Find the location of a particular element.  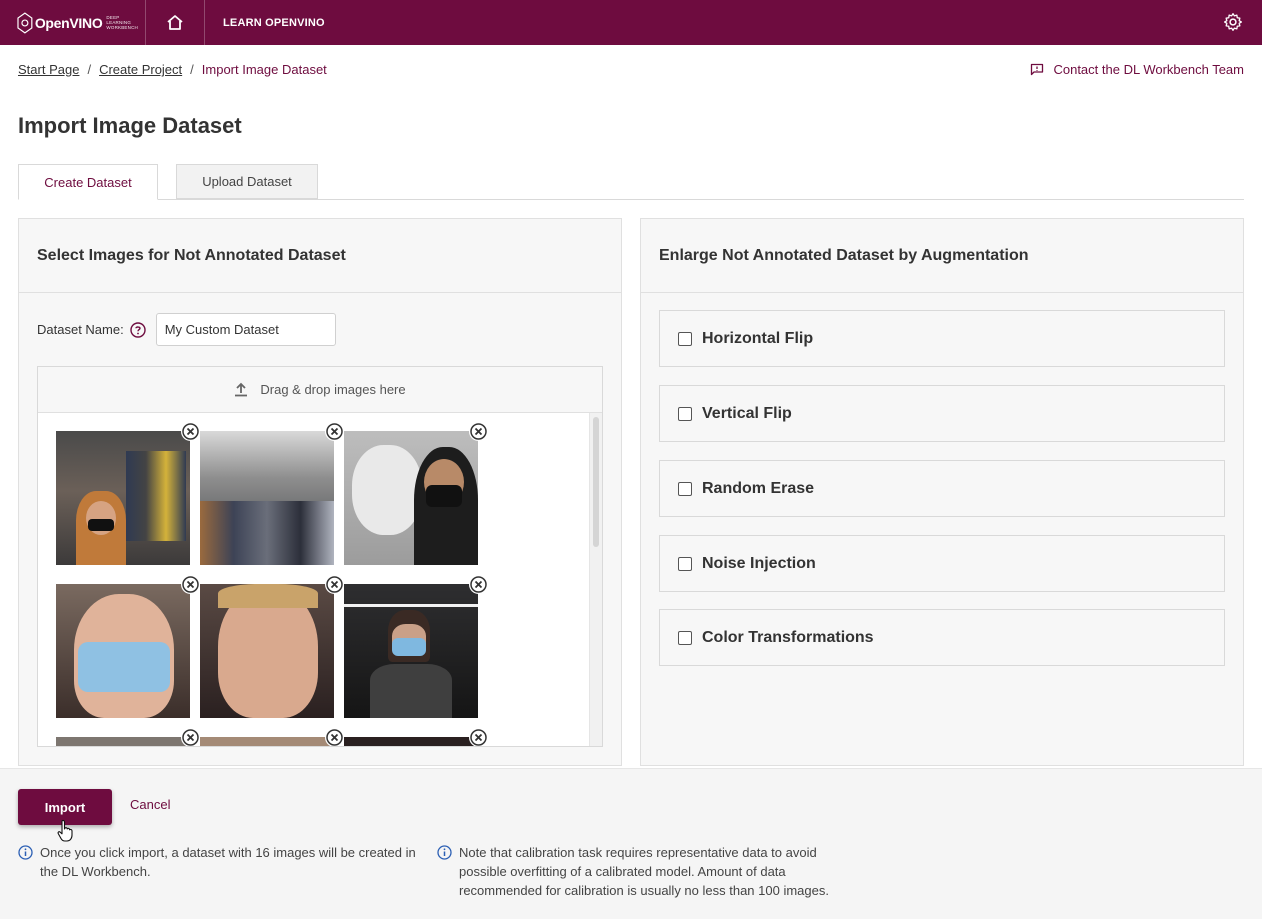

select-images-title: Select Images for Not Annotated Dataset is located at coordinates (320, 256).